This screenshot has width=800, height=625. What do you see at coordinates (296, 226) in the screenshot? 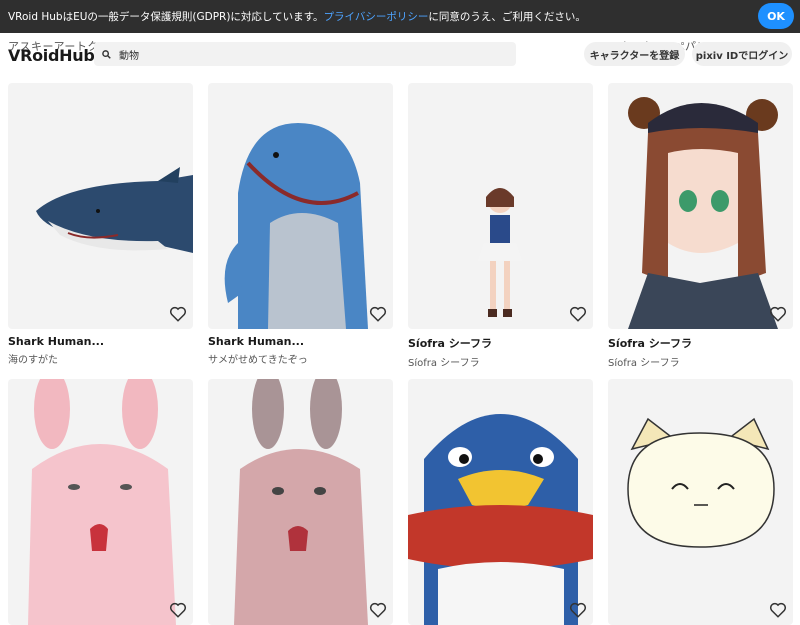
I see `shark-suit-character-image` at bounding box center [296, 226].